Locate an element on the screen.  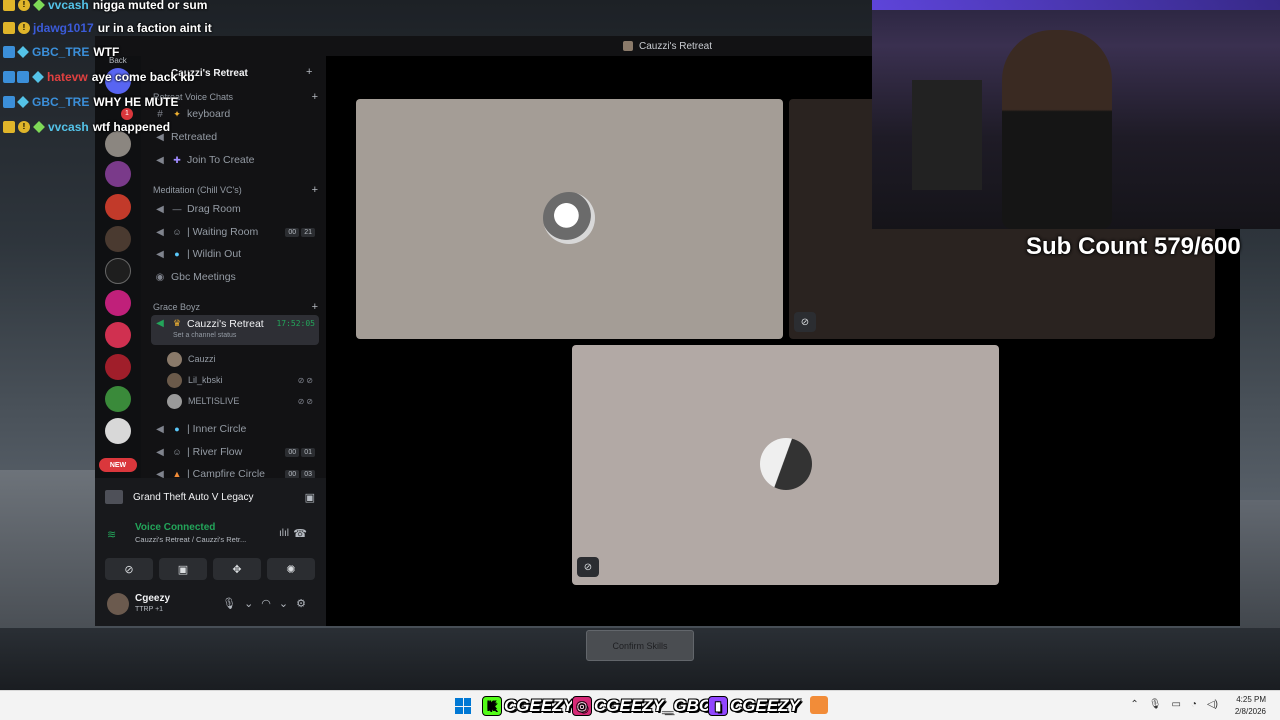
confirm-skills-button: Confirm Skills is located at coordinates (640, 645).